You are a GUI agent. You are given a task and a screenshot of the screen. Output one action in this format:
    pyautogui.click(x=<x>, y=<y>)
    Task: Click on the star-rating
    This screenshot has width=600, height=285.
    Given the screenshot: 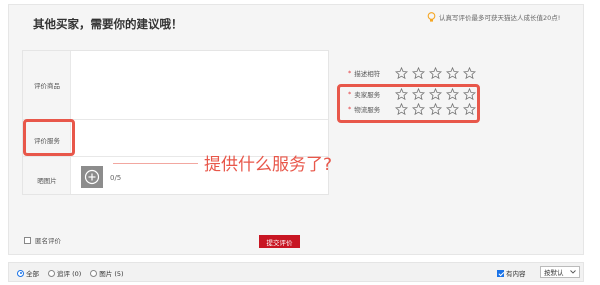 What is the action you would take?
    pyautogui.click(x=436, y=73)
    